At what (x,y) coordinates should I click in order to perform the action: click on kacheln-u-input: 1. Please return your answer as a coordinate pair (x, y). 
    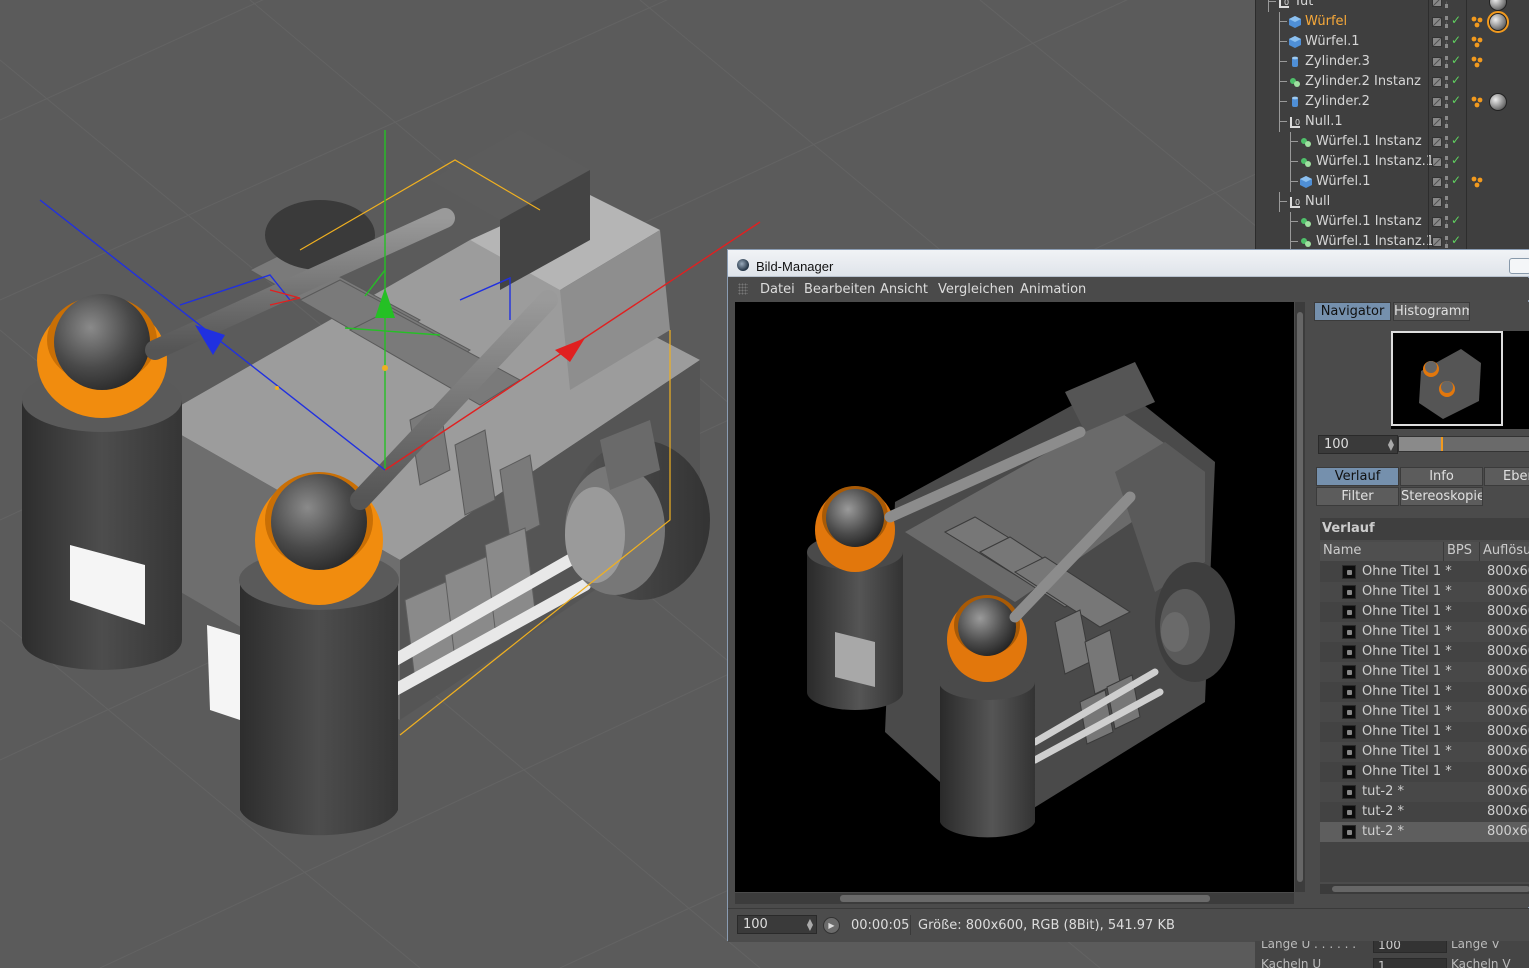
    Looking at the image, I should click on (1410, 963).